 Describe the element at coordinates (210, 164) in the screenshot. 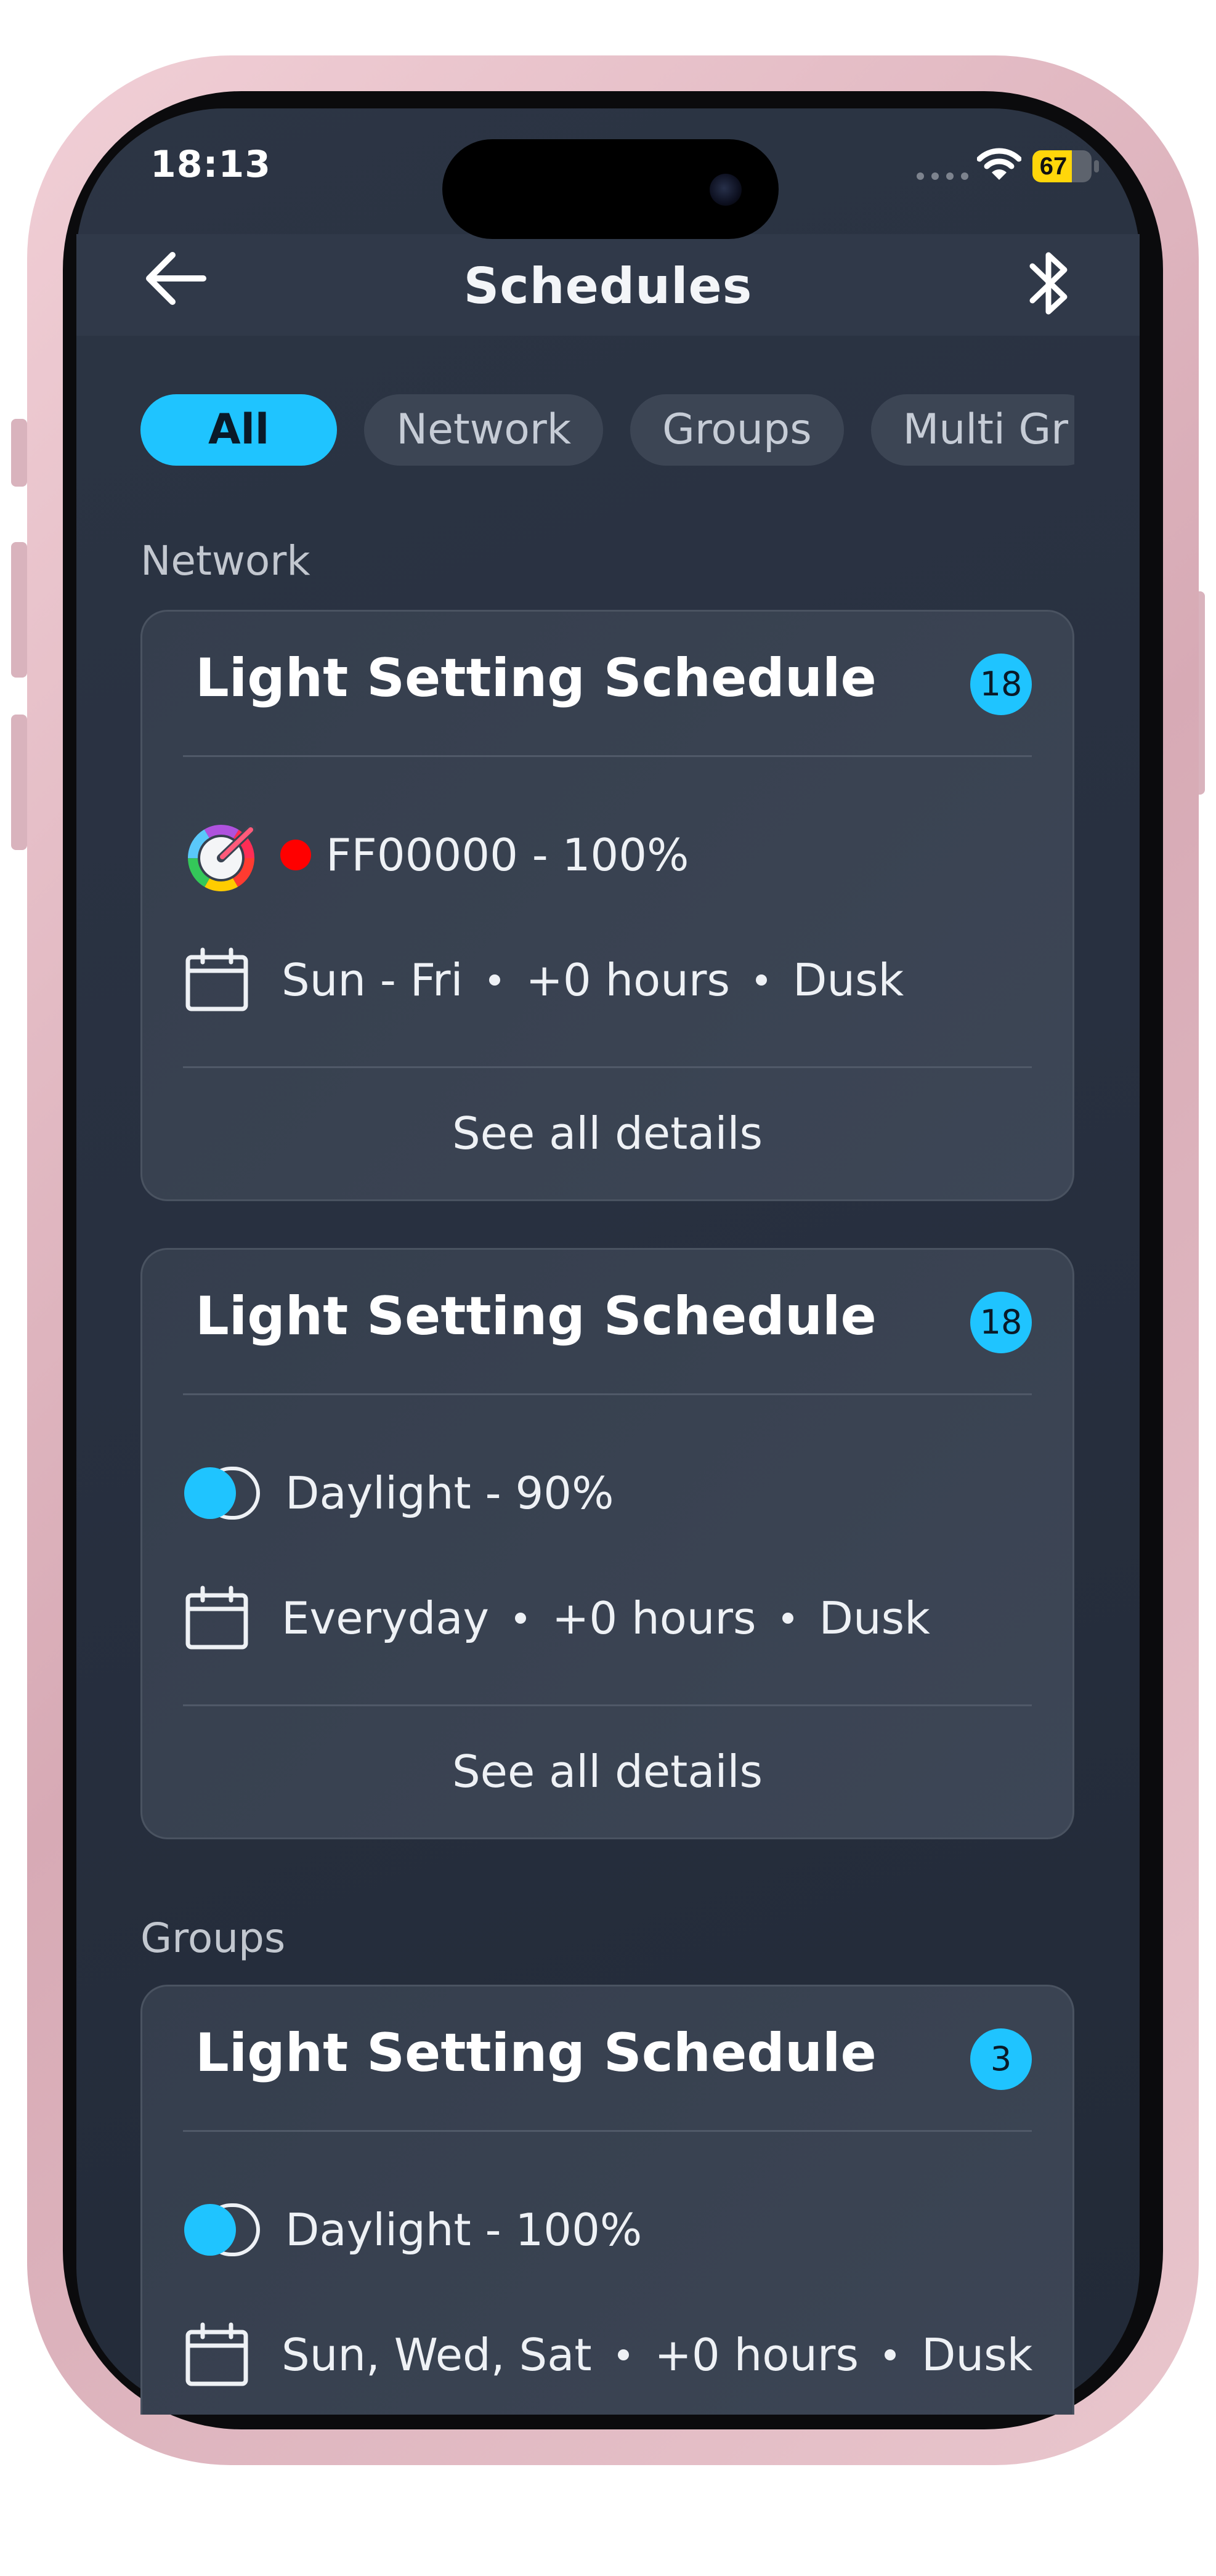

I see `status-time: 18:13` at that location.